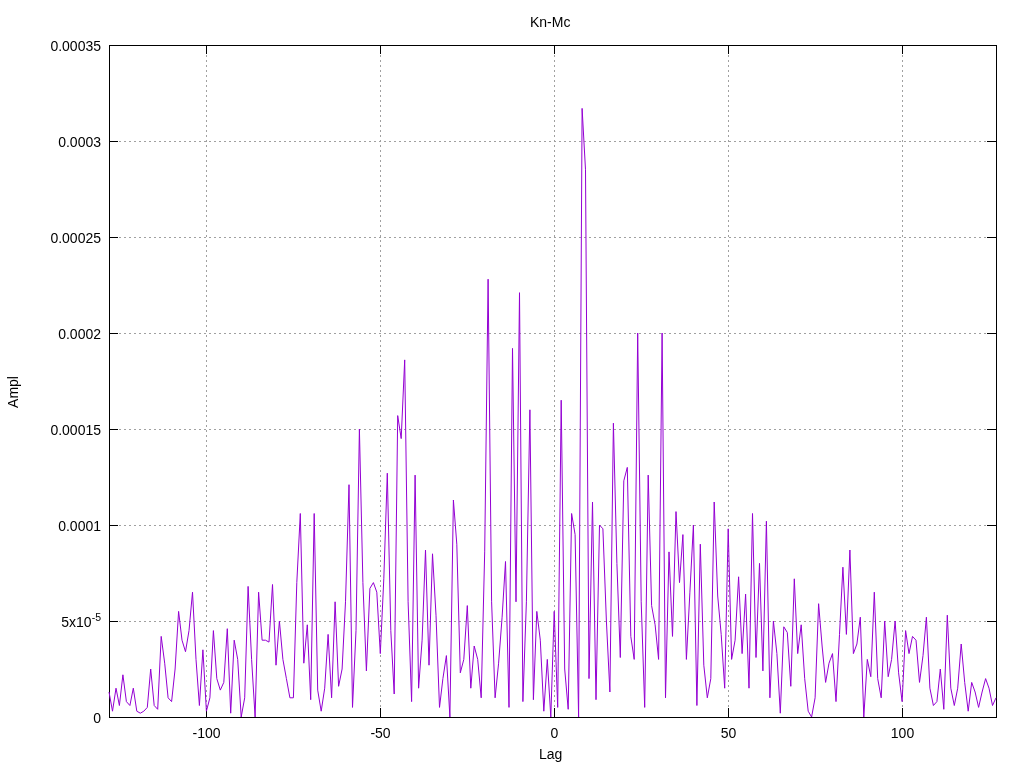 Image resolution: width=1024 pixels, height=768 pixels. I want to click on y-tick-label: 0.0003, so click(79, 141).